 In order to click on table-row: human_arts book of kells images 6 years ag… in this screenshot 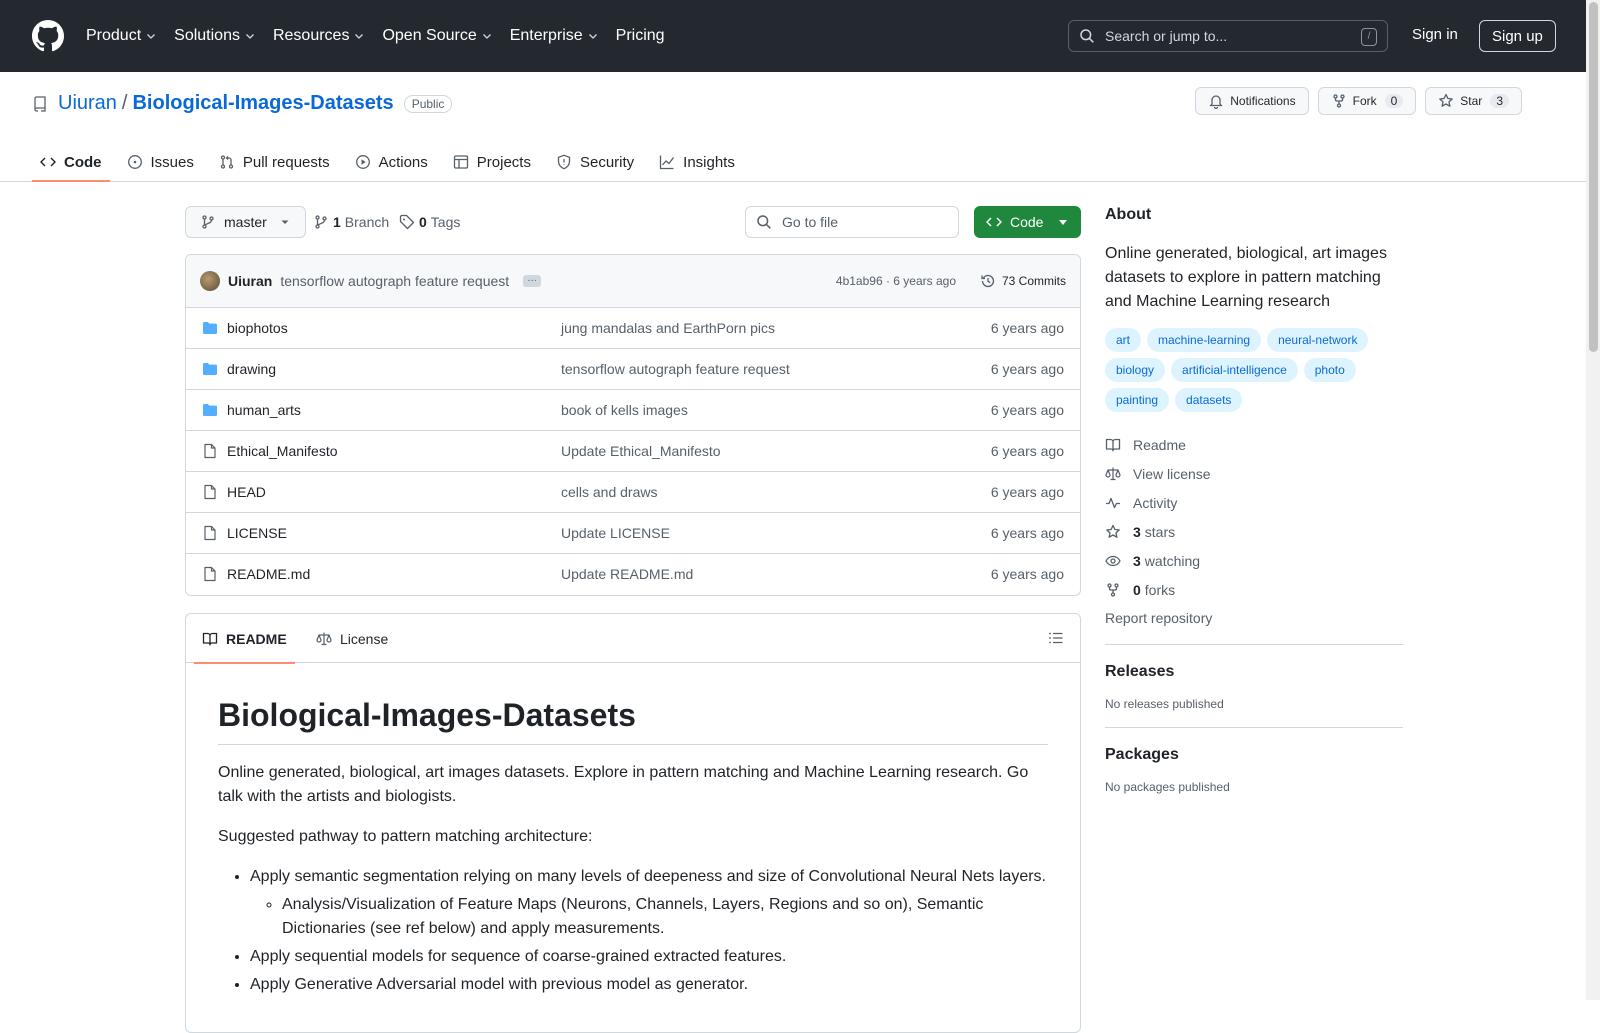, I will do `click(633, 410)`.